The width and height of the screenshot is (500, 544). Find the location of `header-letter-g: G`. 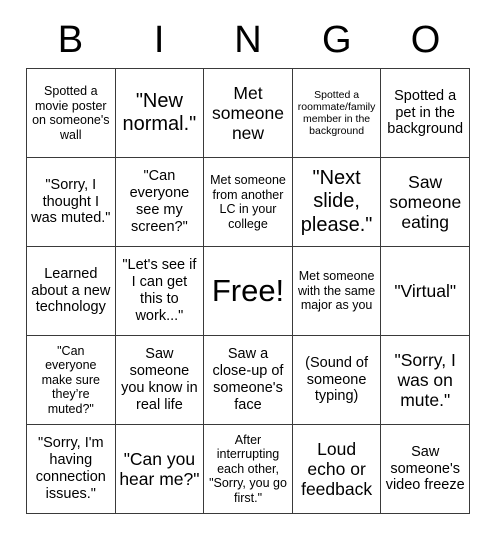

header-letter-g: G is located at coordinates (337, 40).